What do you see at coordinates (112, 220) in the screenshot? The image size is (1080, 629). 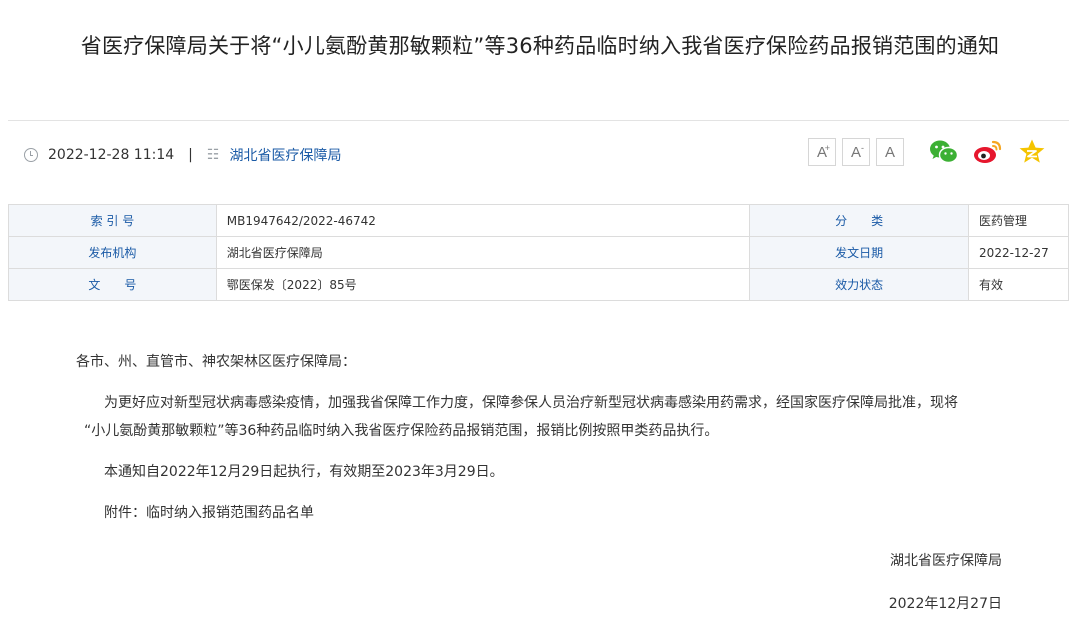 I see `index-number-label: 索 引 号` at bounding box center [112, 220].